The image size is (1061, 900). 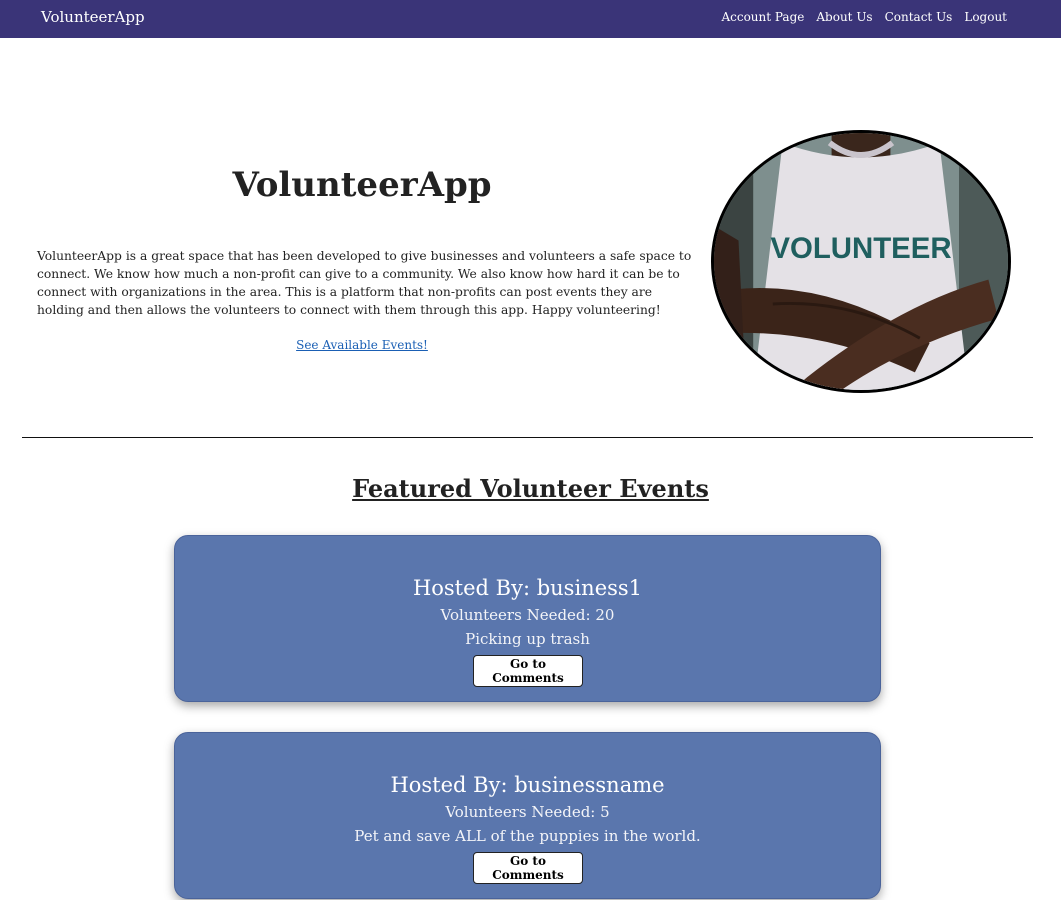 I want to click on nav-links: Account Page About Us Contact Us Logout, so click(x=864, y=17).